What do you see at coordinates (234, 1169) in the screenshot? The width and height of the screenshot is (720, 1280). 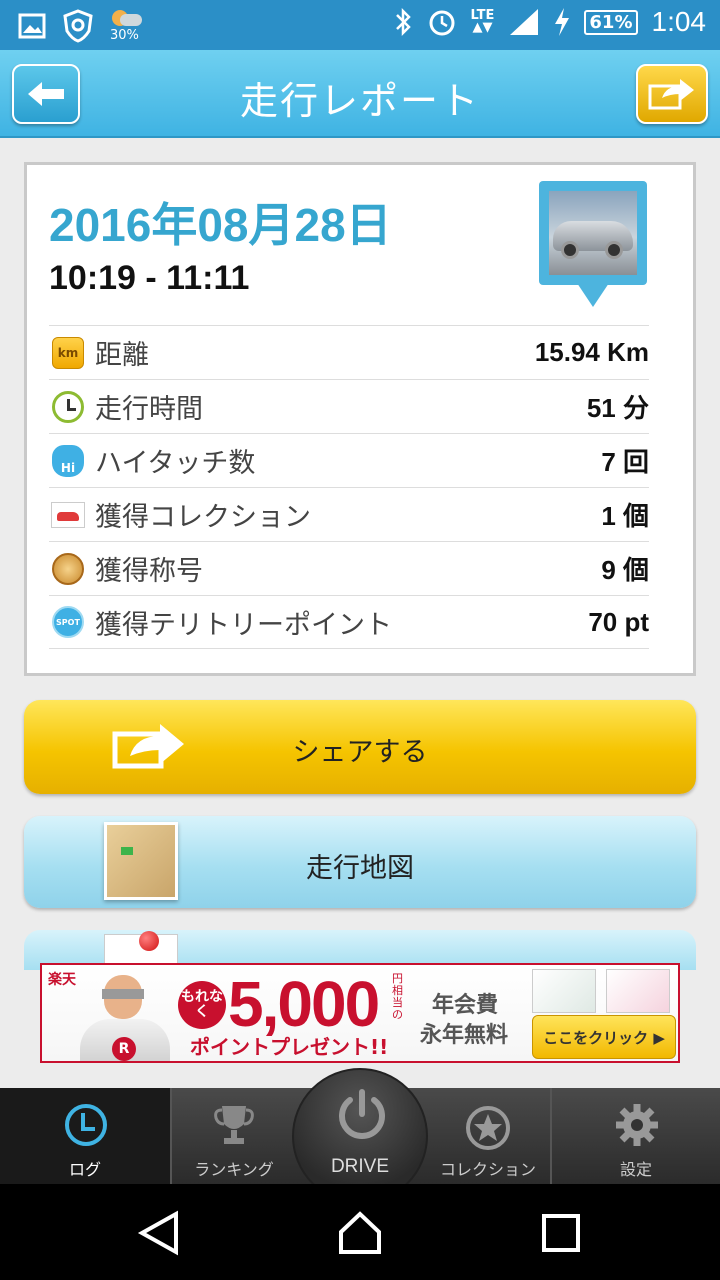 I see `tab-ranking-label: ランキング` at bounding box center [234, 1169].